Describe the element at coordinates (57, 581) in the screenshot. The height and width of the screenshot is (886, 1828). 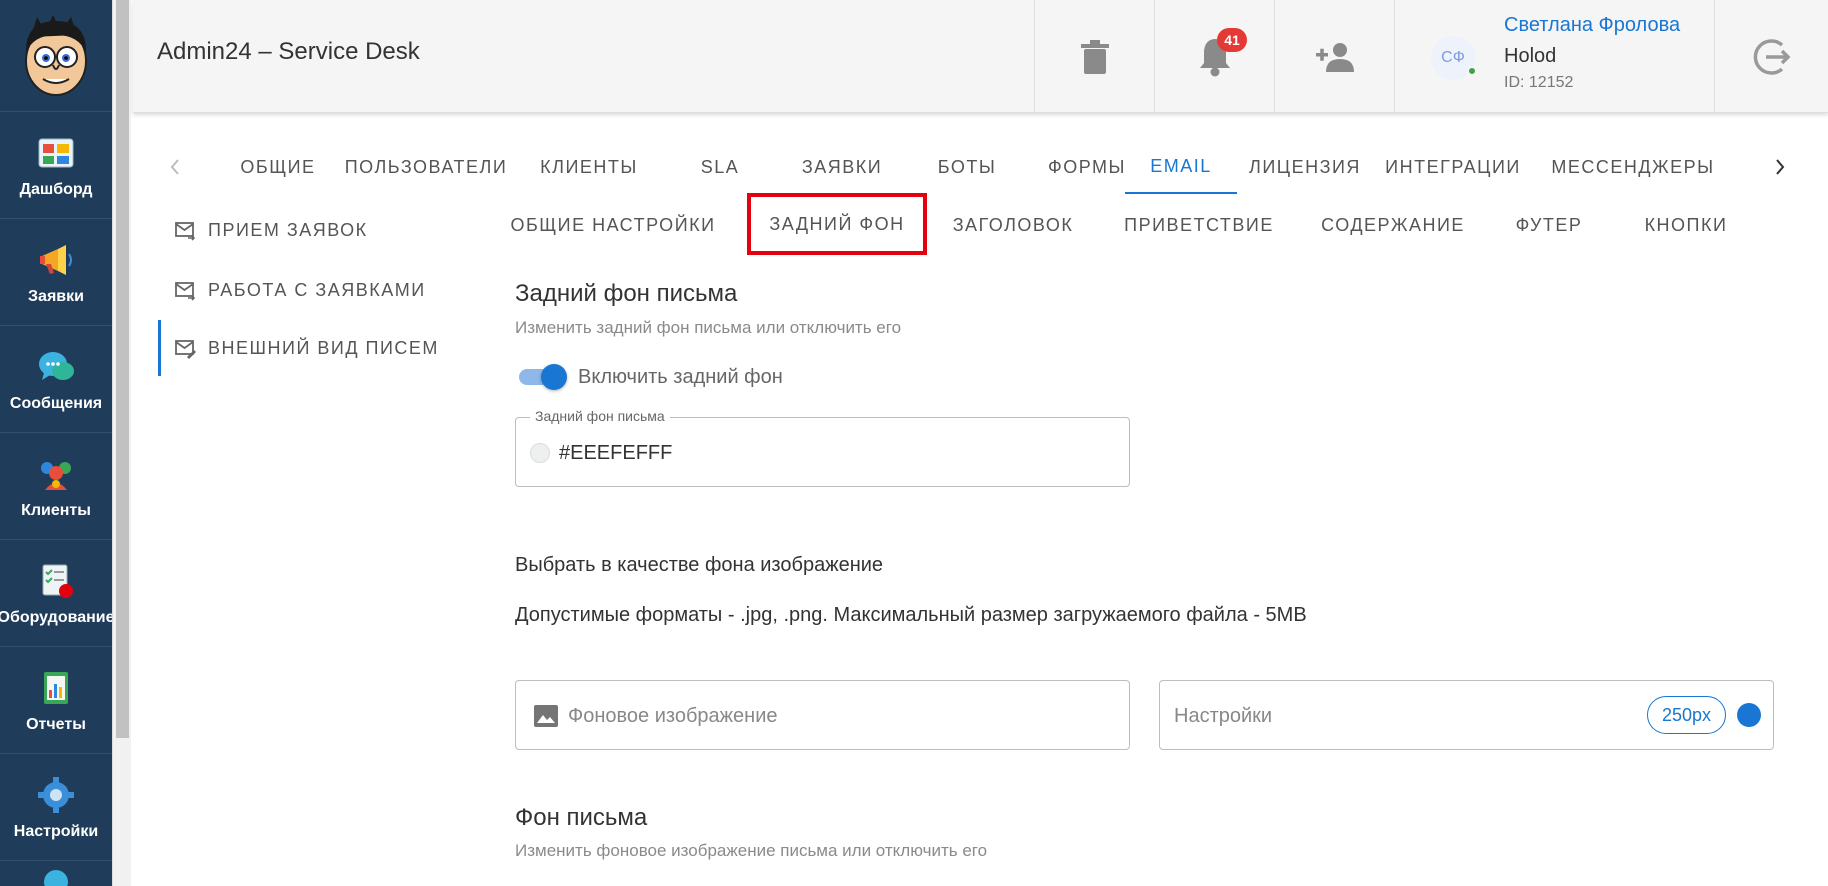
I see `equipment-checklist-icon` at that location.